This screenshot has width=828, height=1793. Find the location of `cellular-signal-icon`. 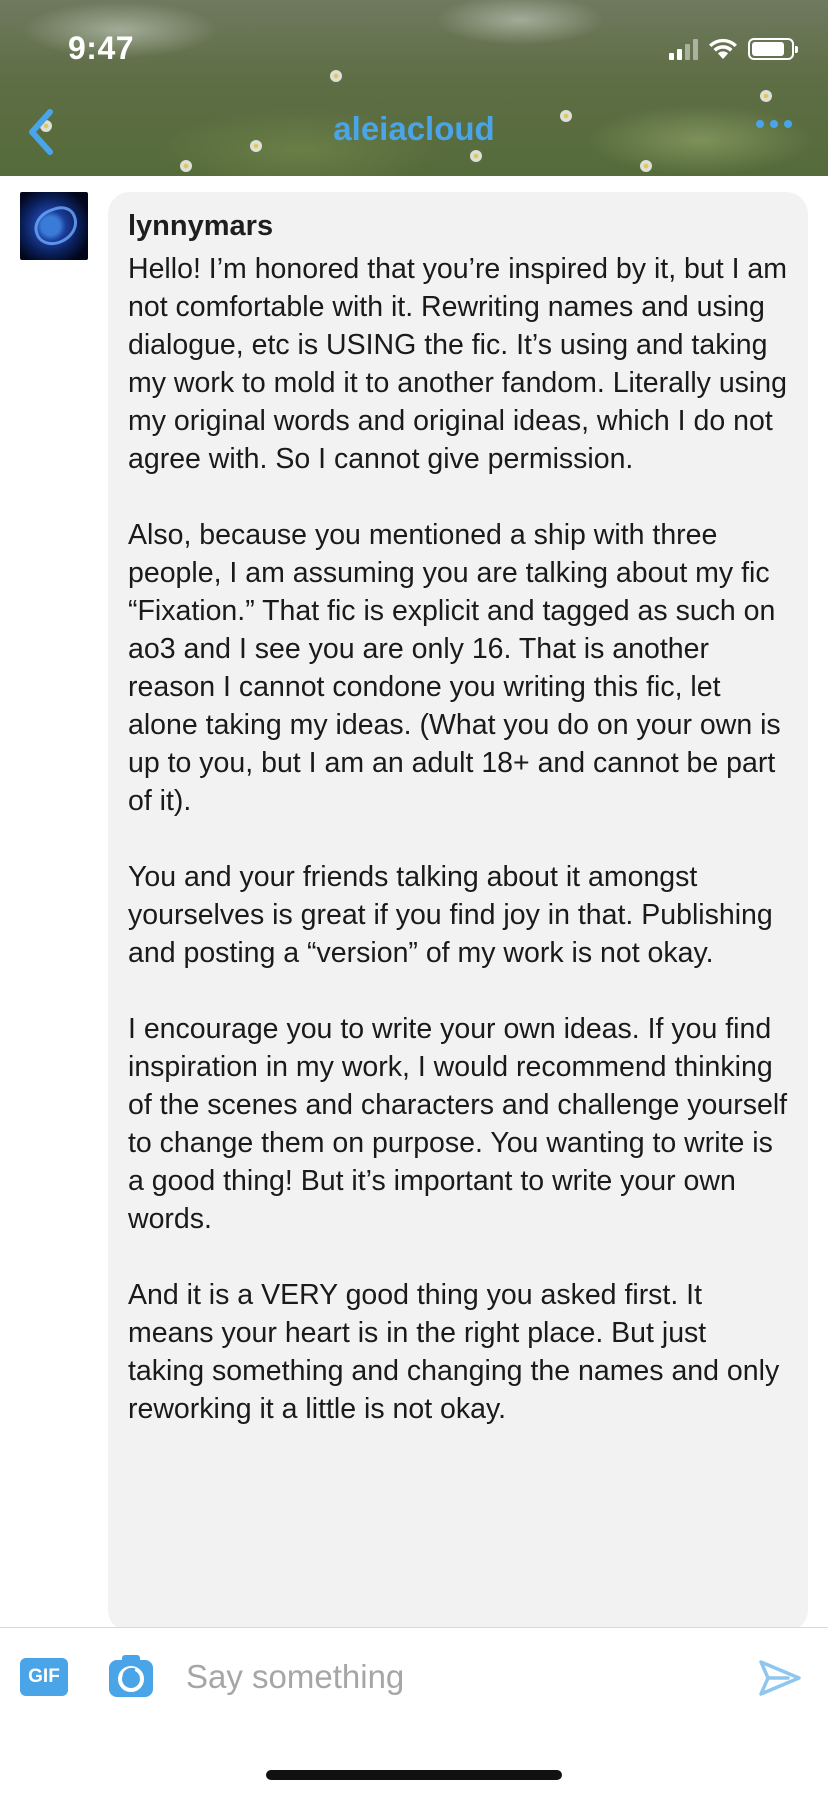

cellular-signal-icon is located at coordinates (683, 49).